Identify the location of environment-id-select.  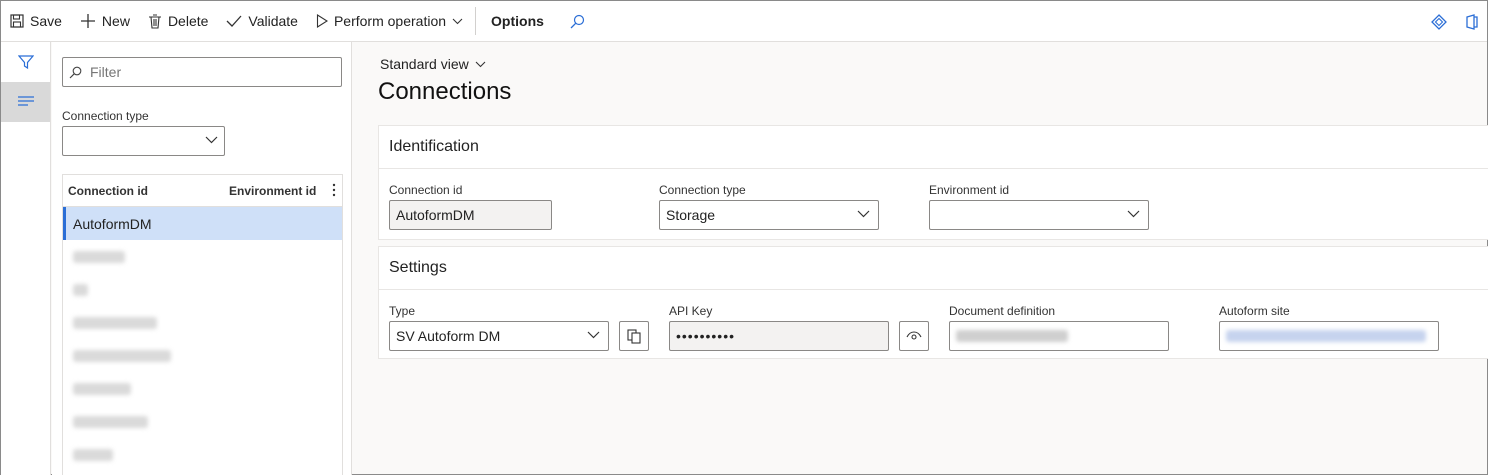
(1039, 215).